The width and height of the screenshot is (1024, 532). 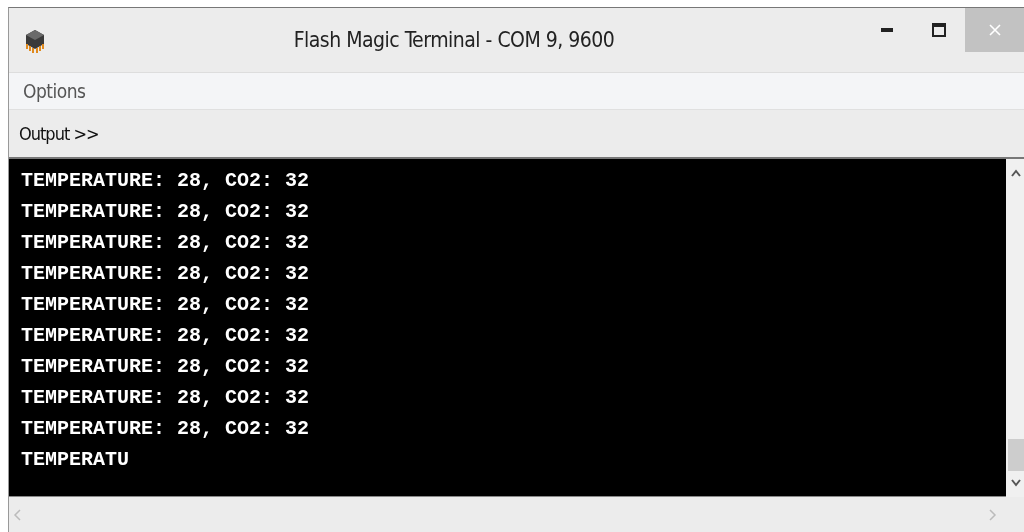 What do you see at coordinates (939, 30) in the screenshot?
I see `maximize-icon` at bounding box center [939, 30].